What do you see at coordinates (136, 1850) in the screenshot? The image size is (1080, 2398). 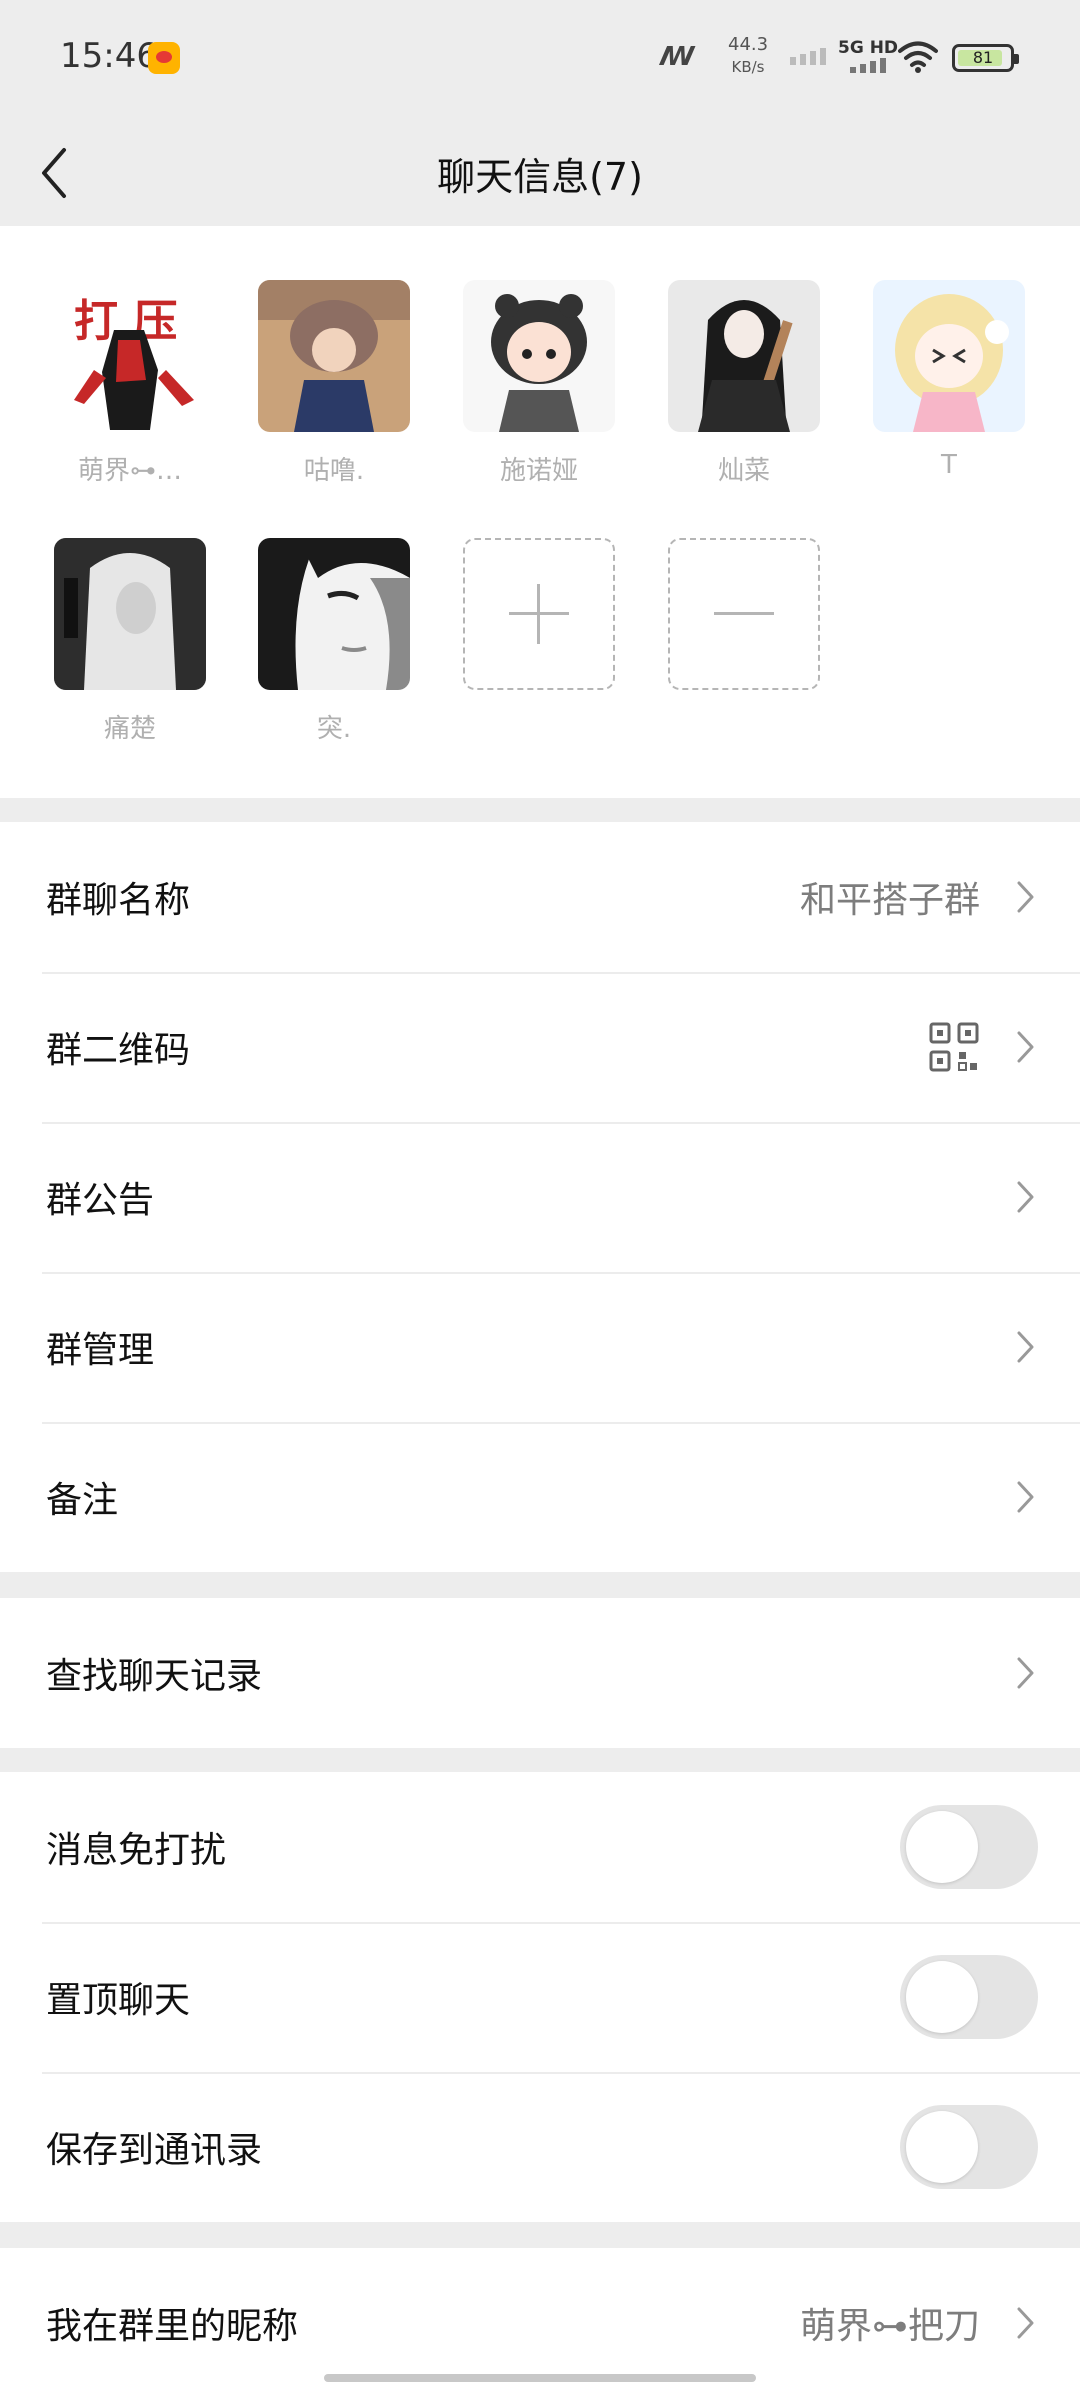 I see `row-label: 消息免打扰` at bounding box center [136, 1850].